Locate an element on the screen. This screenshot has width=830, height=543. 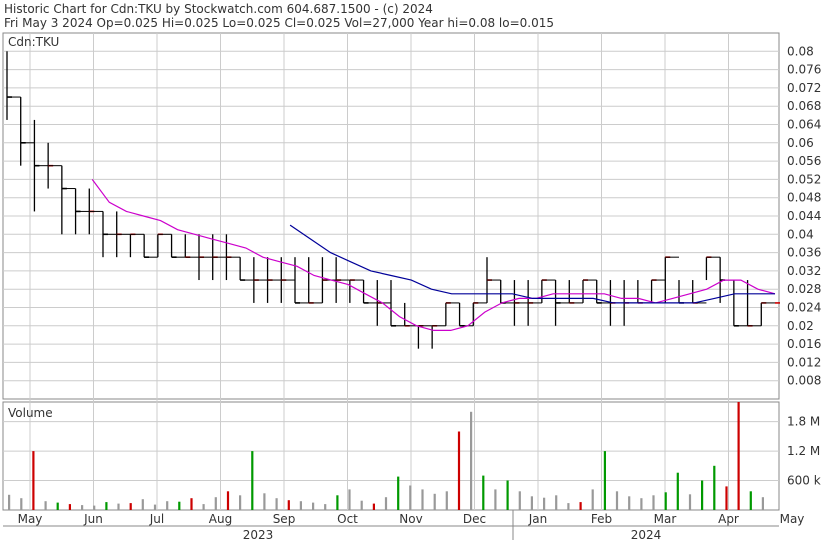
price-tick-label: 0.028 is located at coordinates (804, 289).